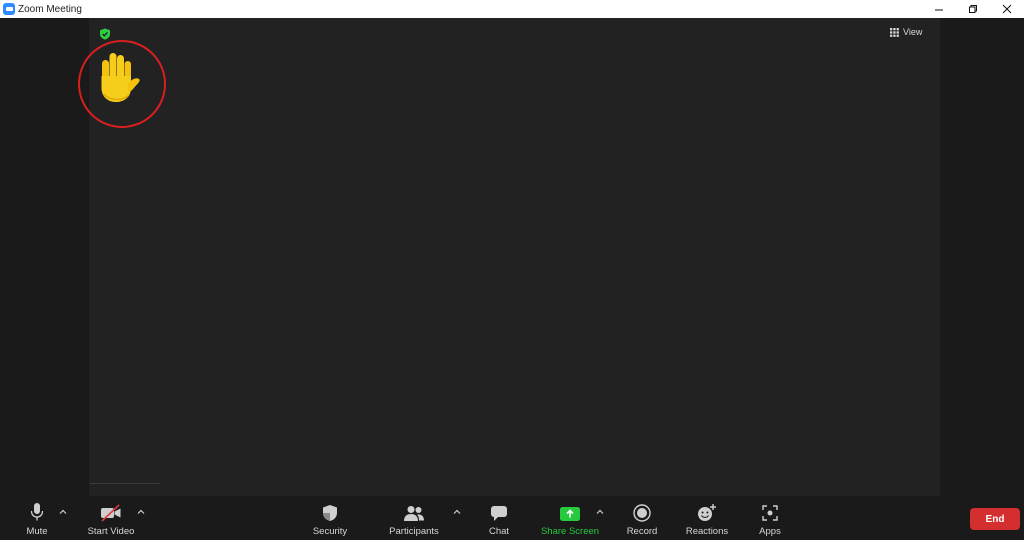 This screenshot has height=540, width=1024. I want to click on zoom-logo-icon, so click(9, 9).